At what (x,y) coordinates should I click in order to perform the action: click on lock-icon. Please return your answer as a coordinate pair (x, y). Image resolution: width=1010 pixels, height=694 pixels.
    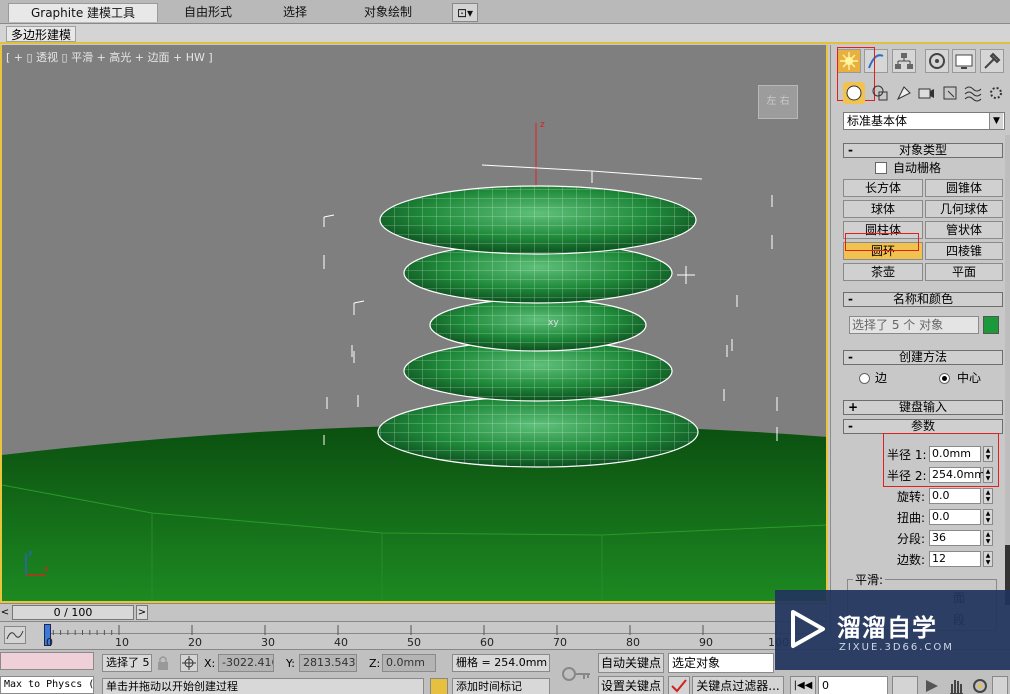
    Looking at the image, I should click on (163, 663).